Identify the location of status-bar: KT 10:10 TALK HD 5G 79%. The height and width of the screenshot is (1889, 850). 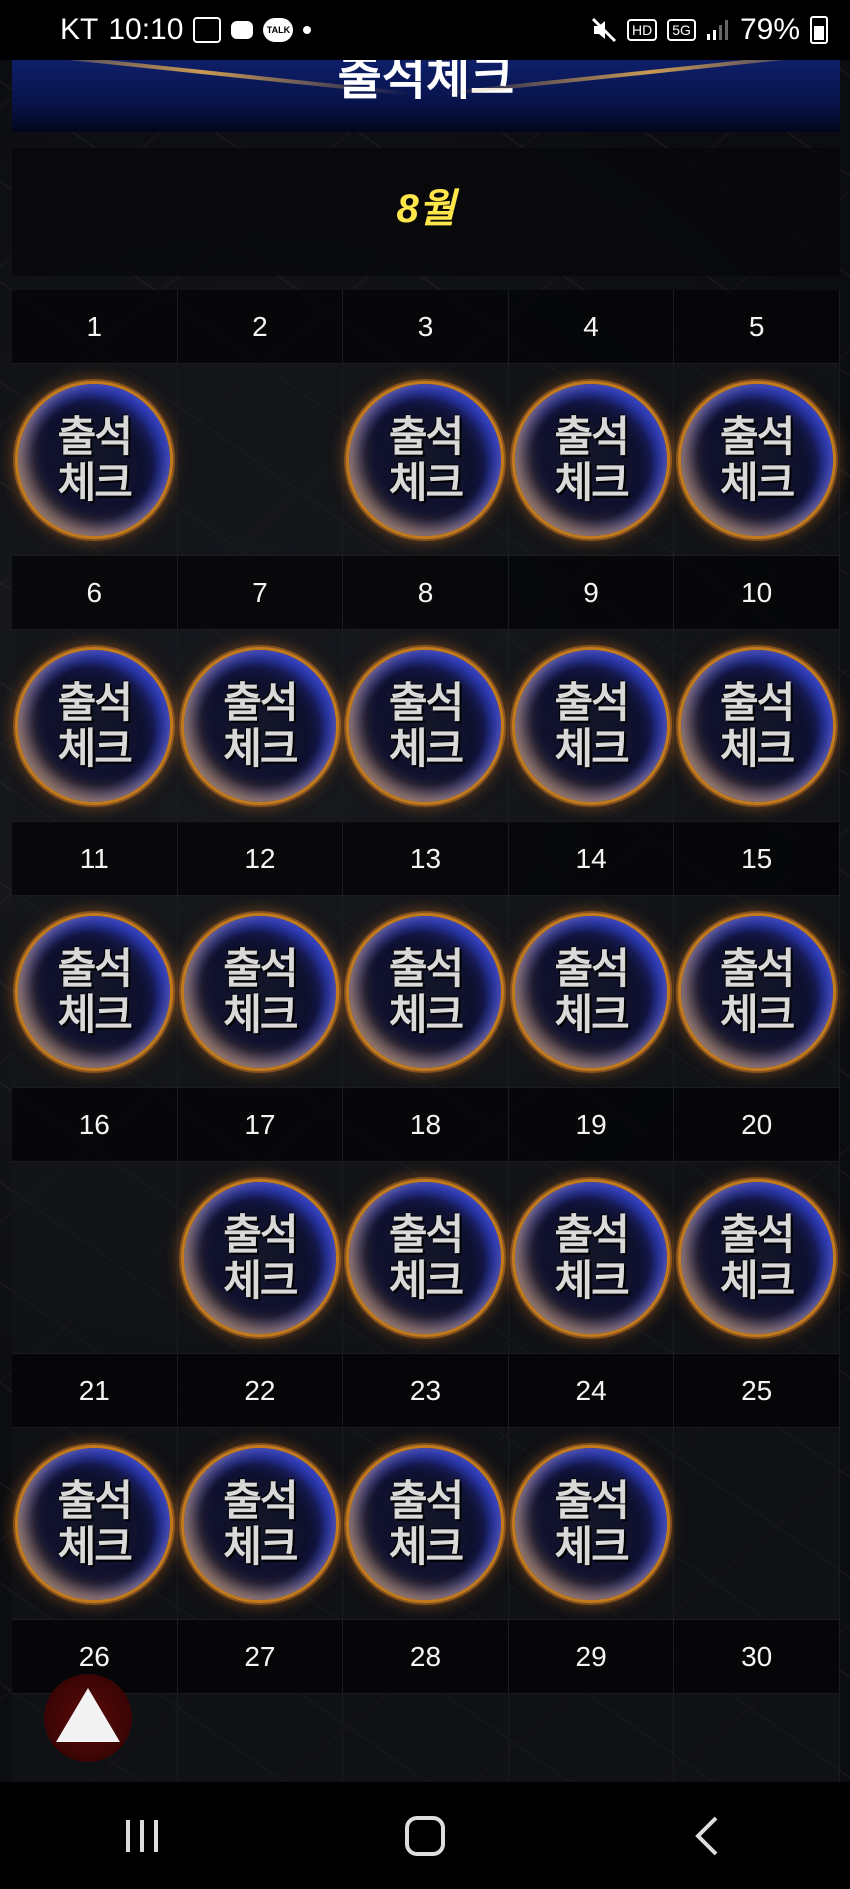
(425, 30).